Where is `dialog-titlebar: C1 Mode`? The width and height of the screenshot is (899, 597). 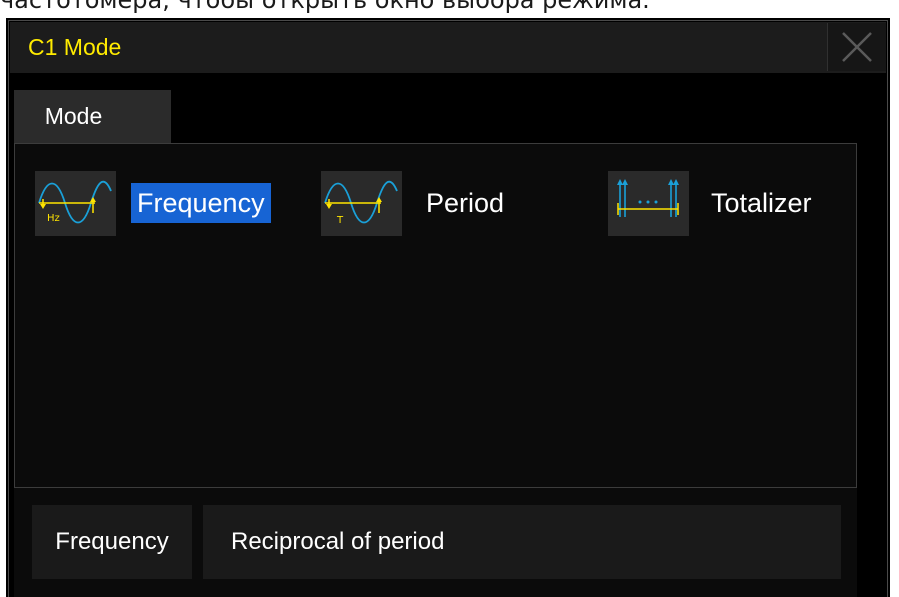 dialog-titlebar: C1 Mode is located at coordinates (448, 47).